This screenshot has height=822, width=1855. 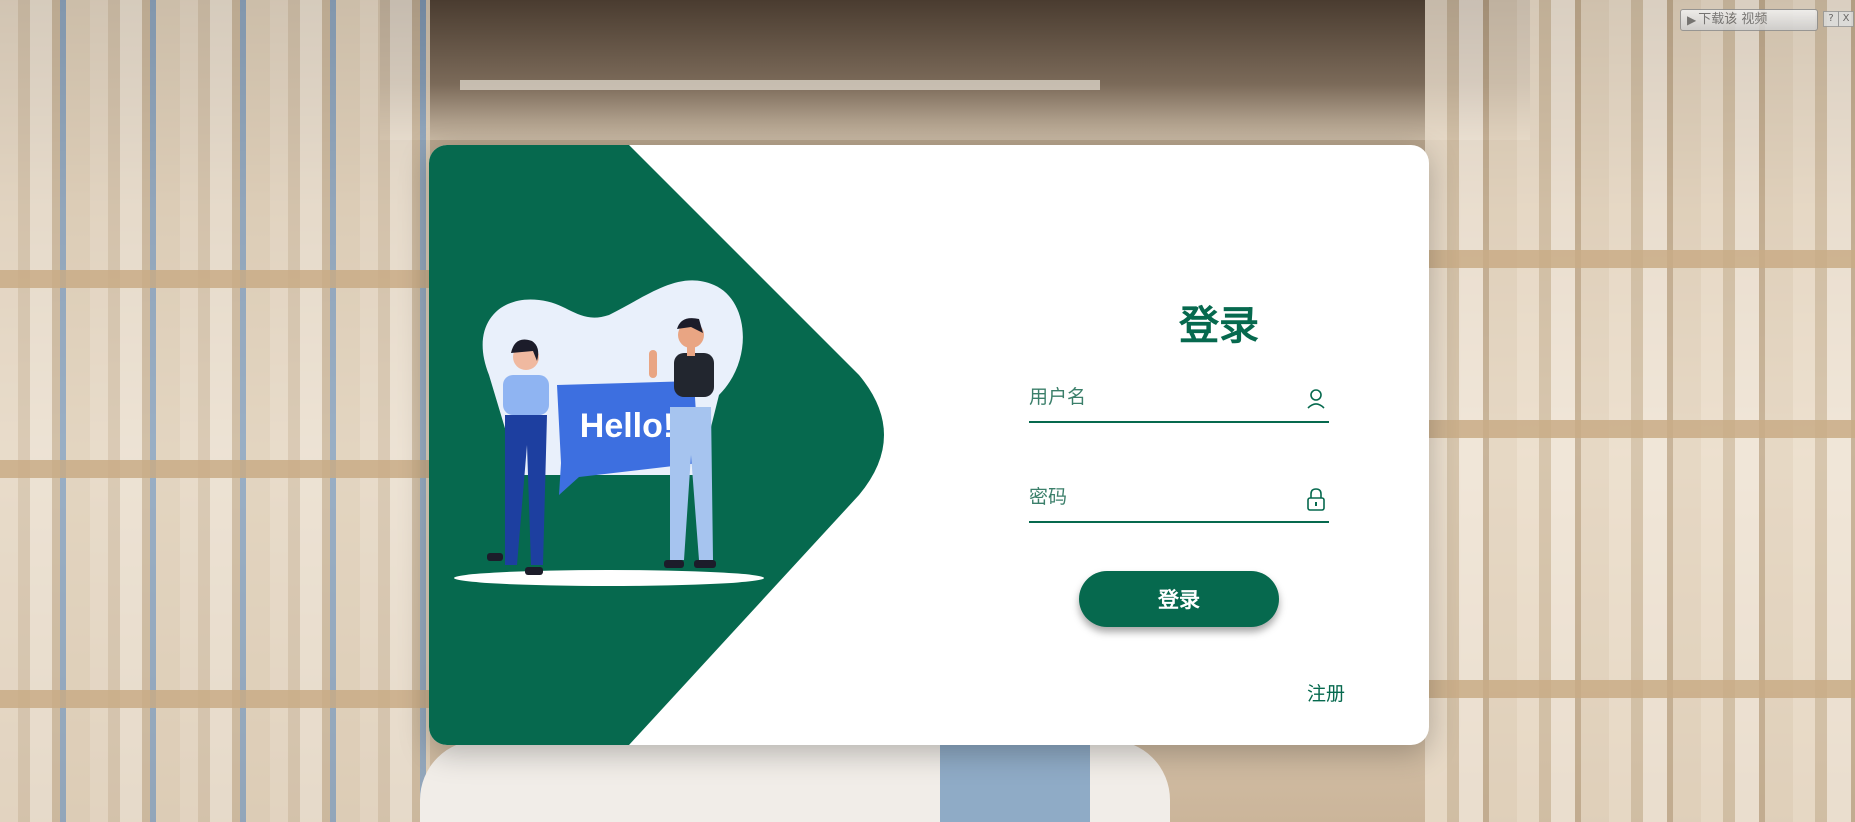 What do you see at coordinates (1154, 497) in the screenshot?
I see `password-input` at bounding box center [1154, 497].